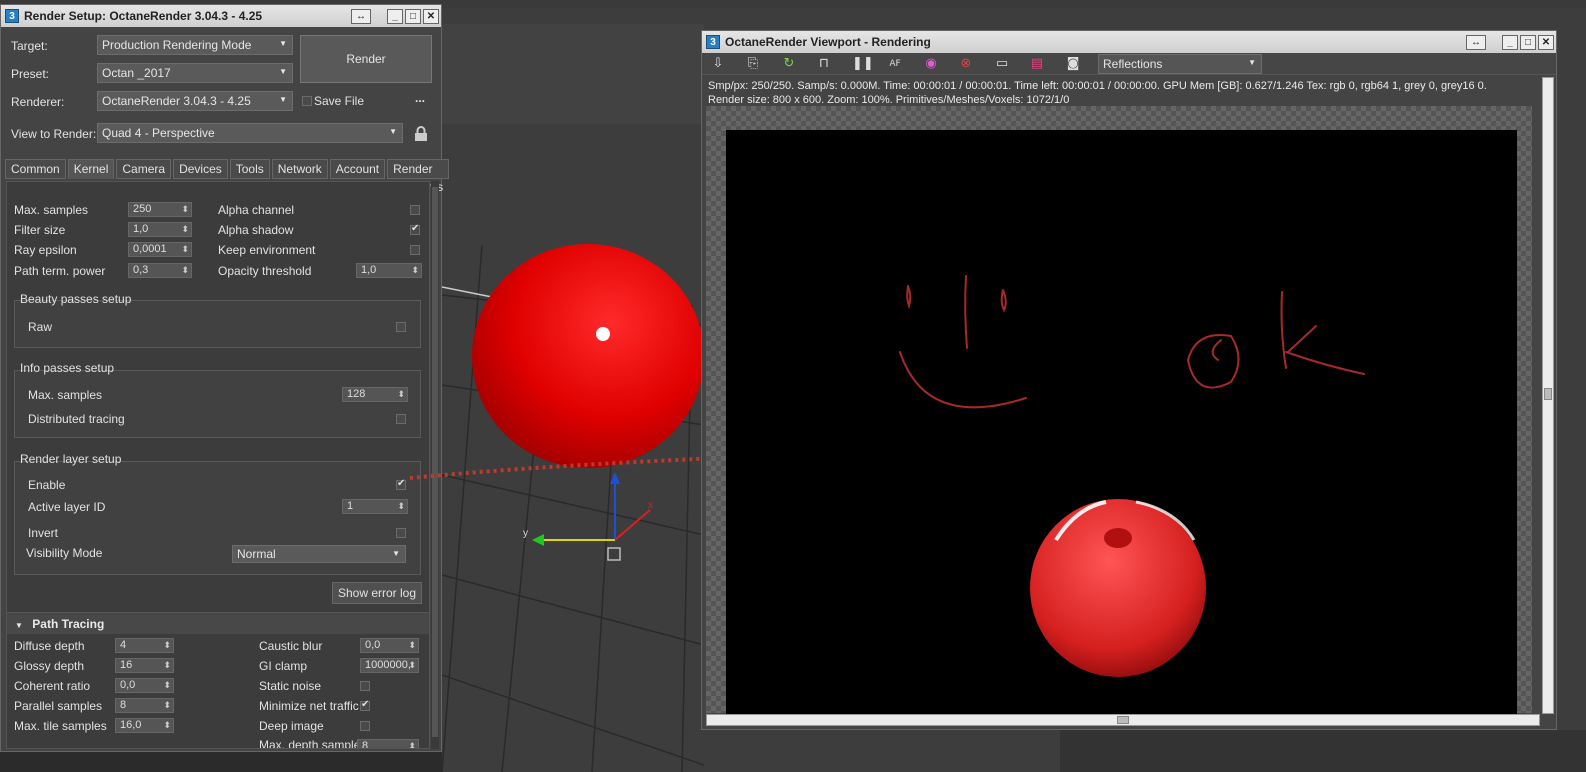 Image resolution: width=1586 pixels, height=772 pixels. I want to click on tab-kernel: Kernel, so click(91, 169).